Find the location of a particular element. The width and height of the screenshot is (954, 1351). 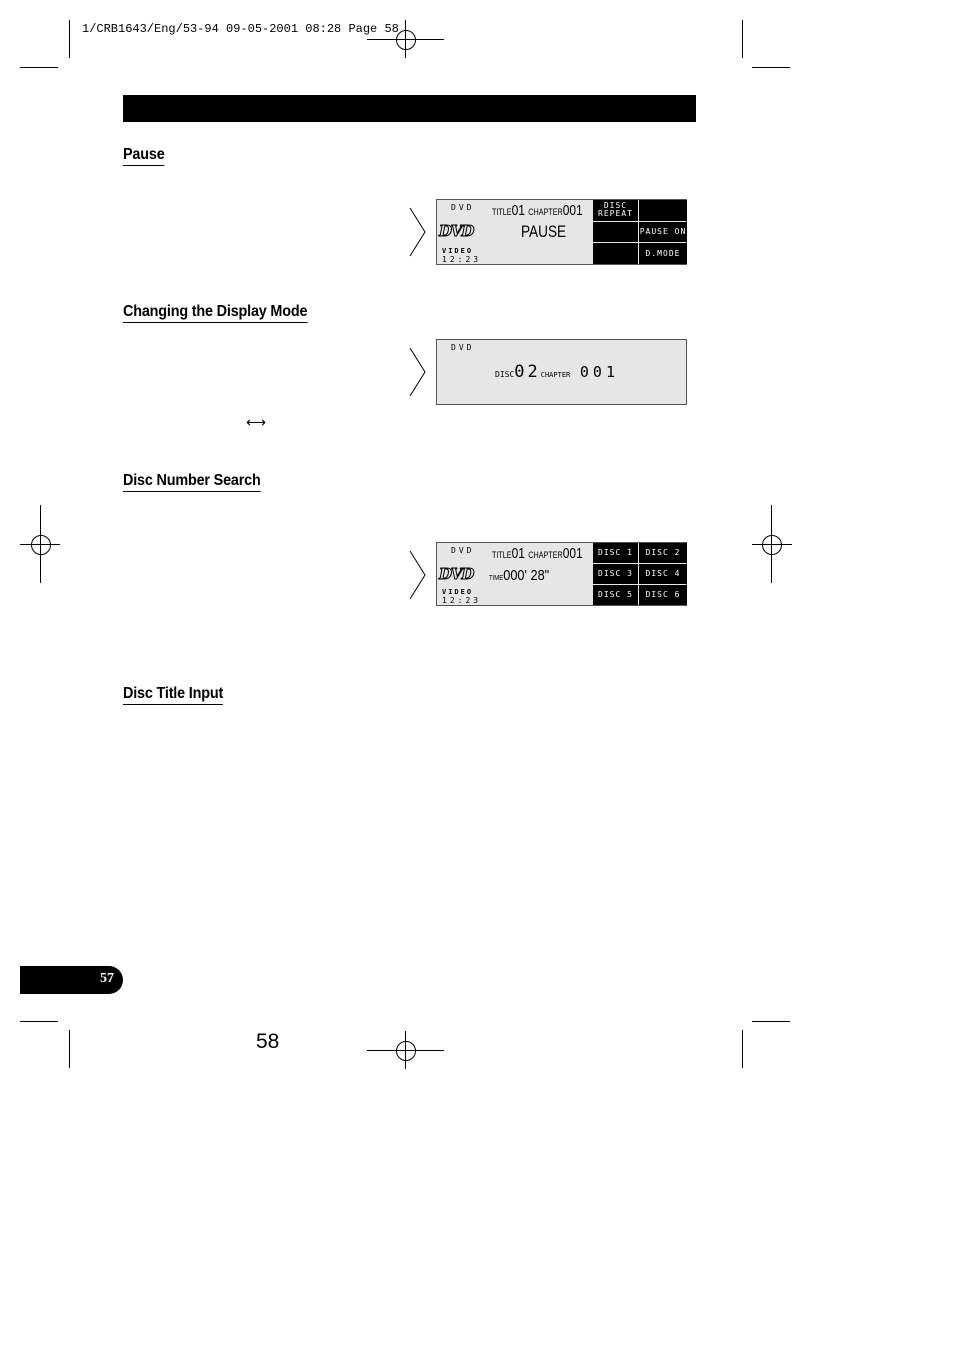

disc-2-button: DISC 2 is located at coordinates (663, 553).